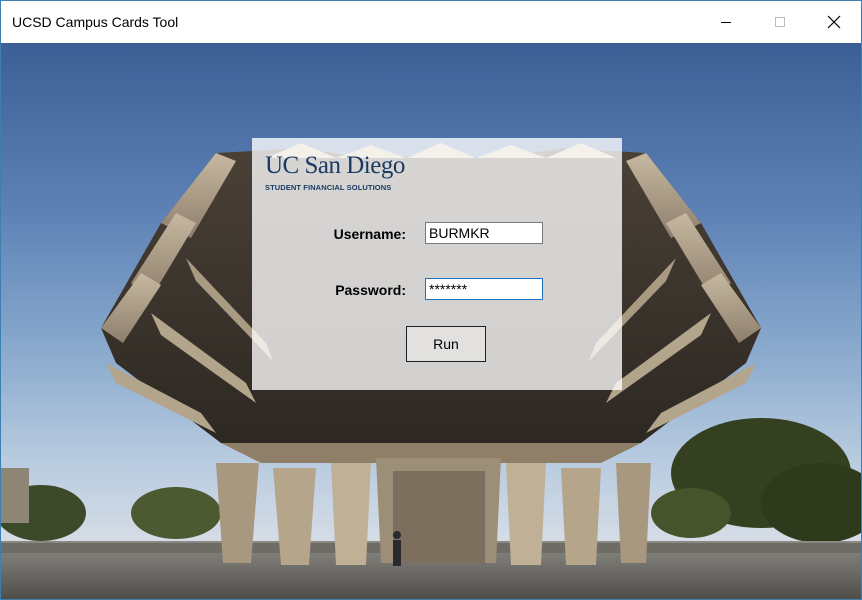  I want to click on run-button: Run, so click(446, 344).